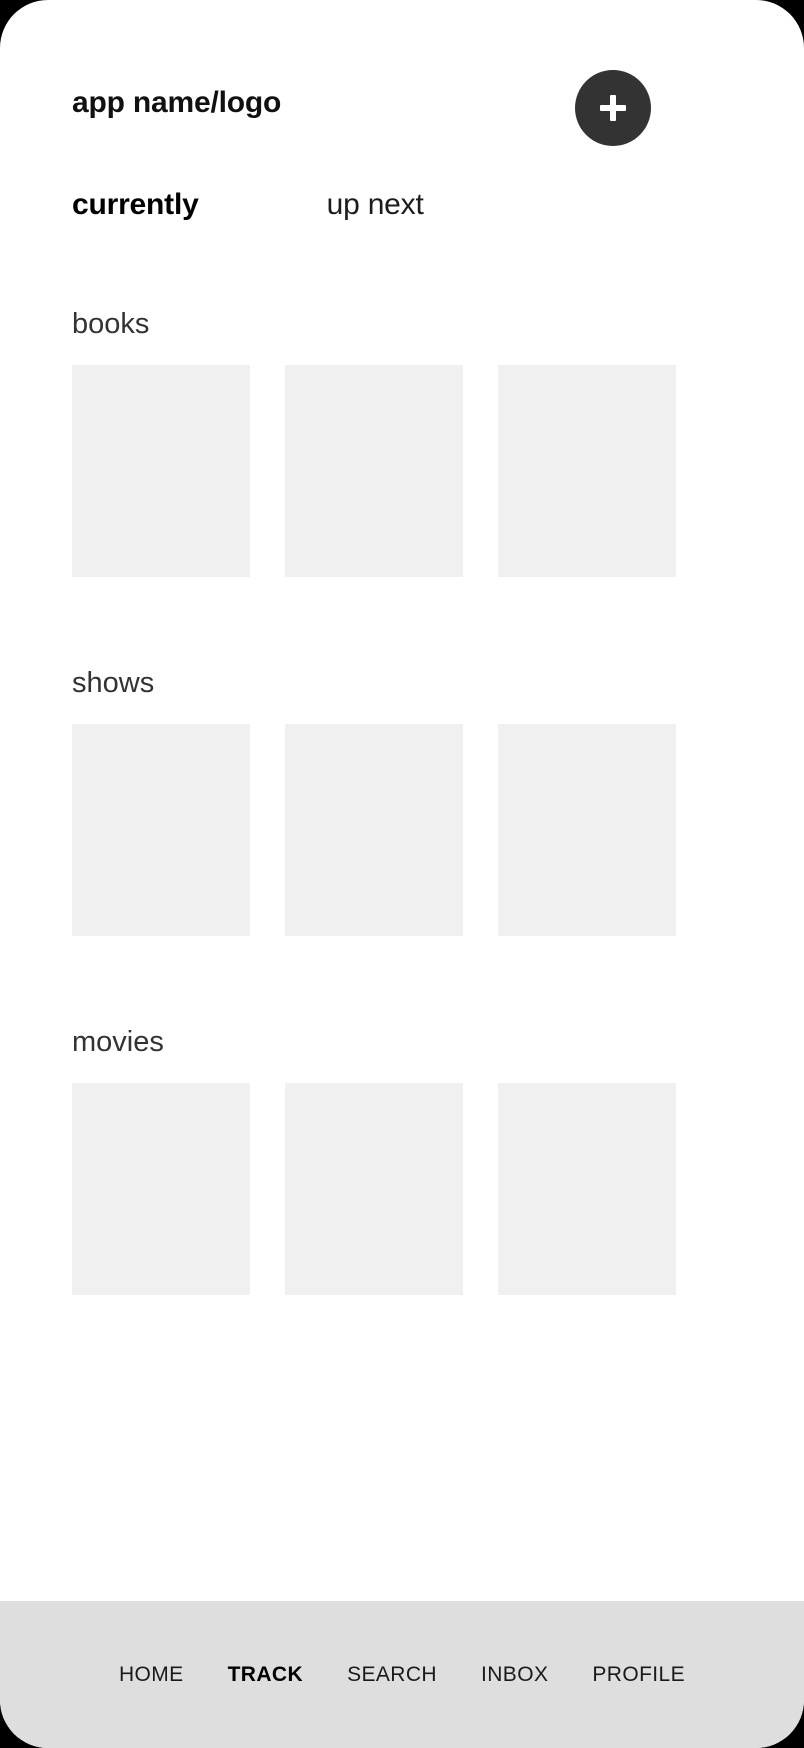 The width and height of the screenshot is (804, 1748). I want to click on tab-bar: currently up next, so click(402, 235).